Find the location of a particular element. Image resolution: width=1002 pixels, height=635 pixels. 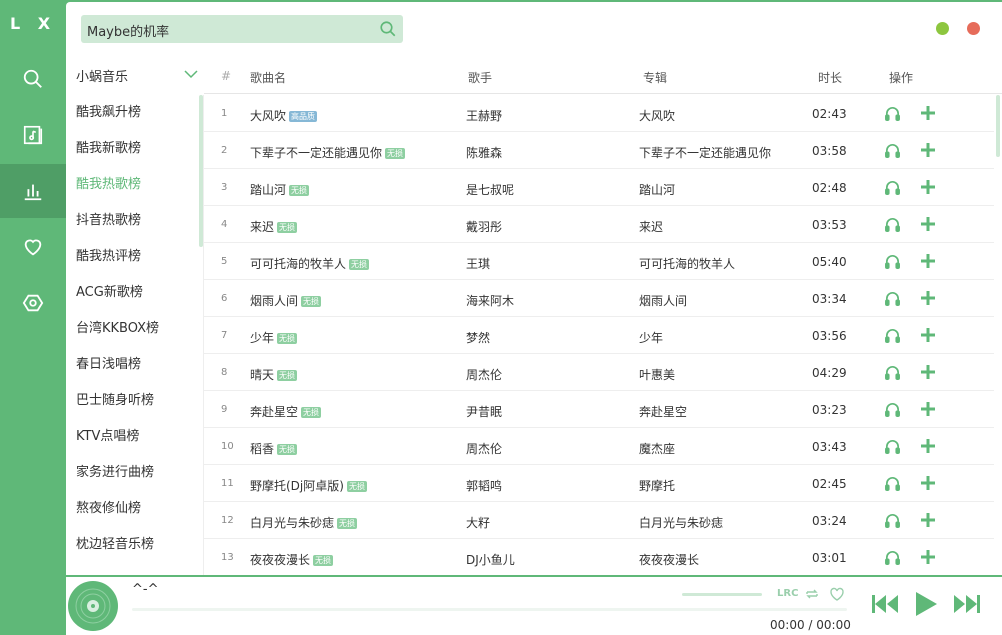

song-artist: 梦然 is located at coordinates (478, 337).